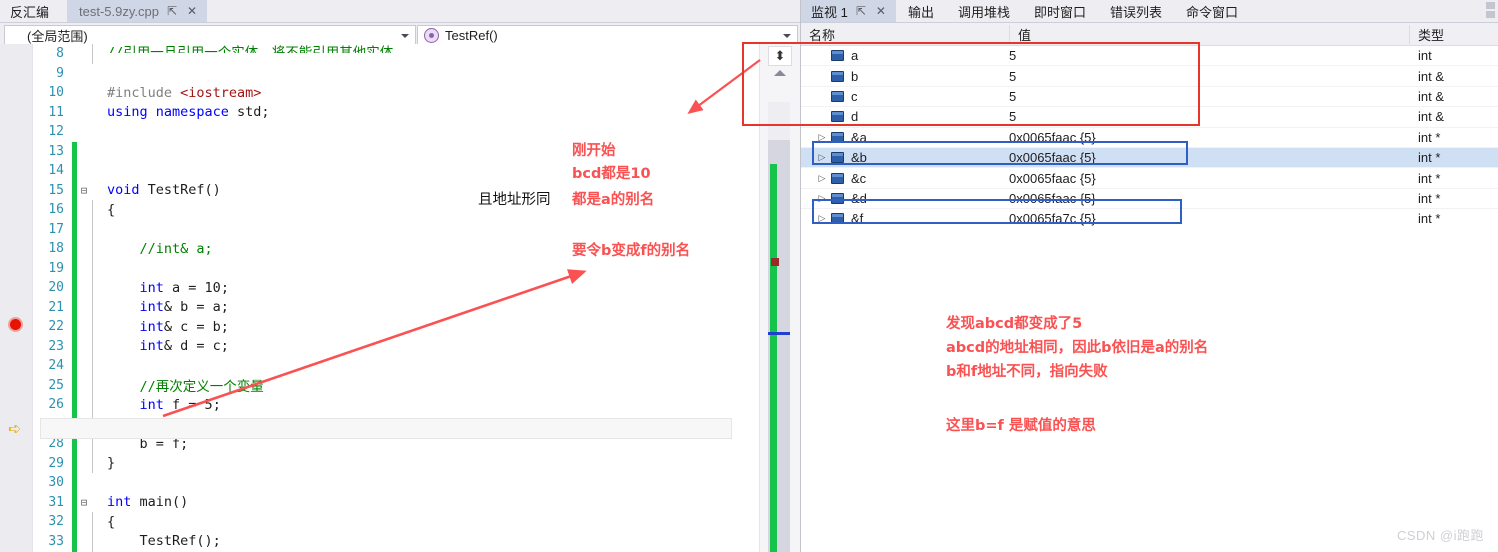 The image size is (1498, 552). Describe the element at coordinates (901, 137) in the screenshot. I see `watch-name-cell: ▷ &a` at that location.